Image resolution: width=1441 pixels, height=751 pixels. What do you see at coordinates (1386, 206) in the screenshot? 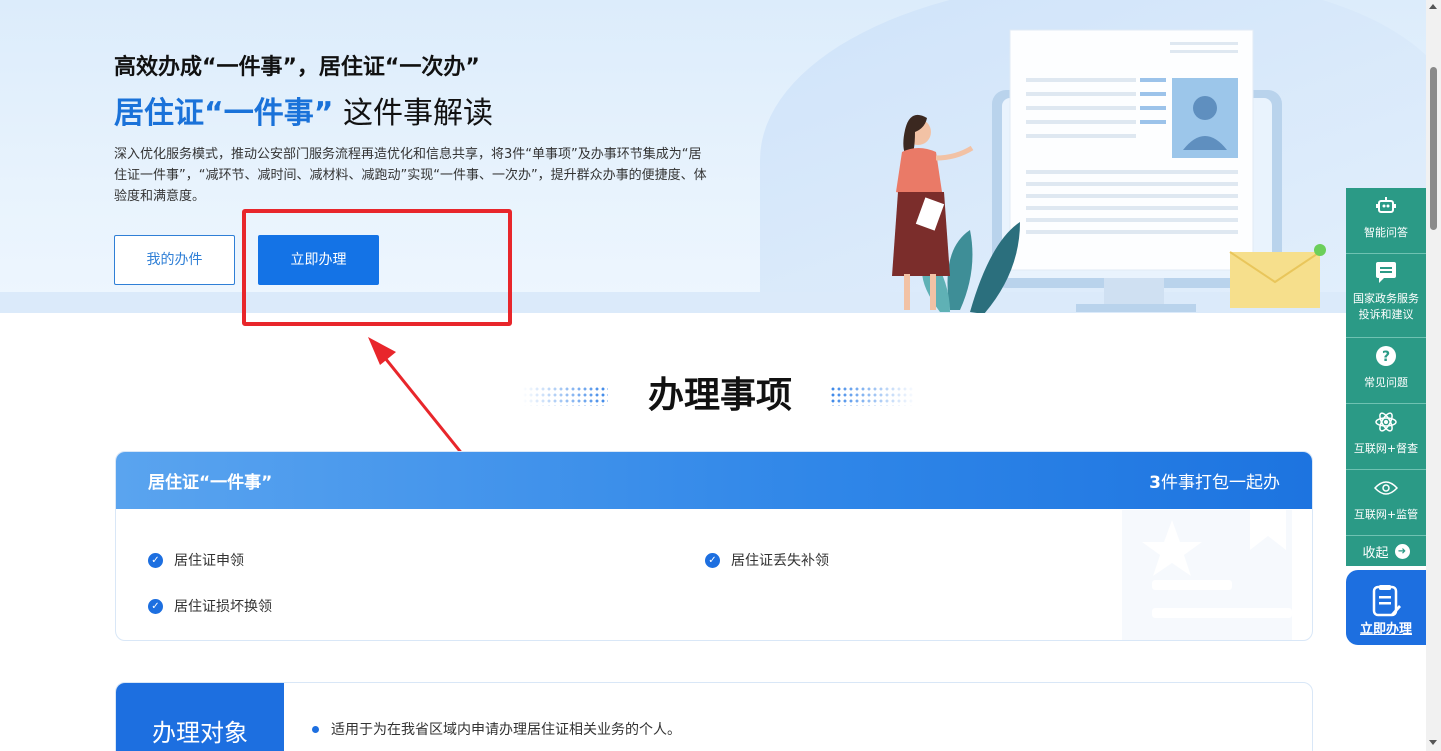
I see `robot-icon` at bounding box center [1386, 206].